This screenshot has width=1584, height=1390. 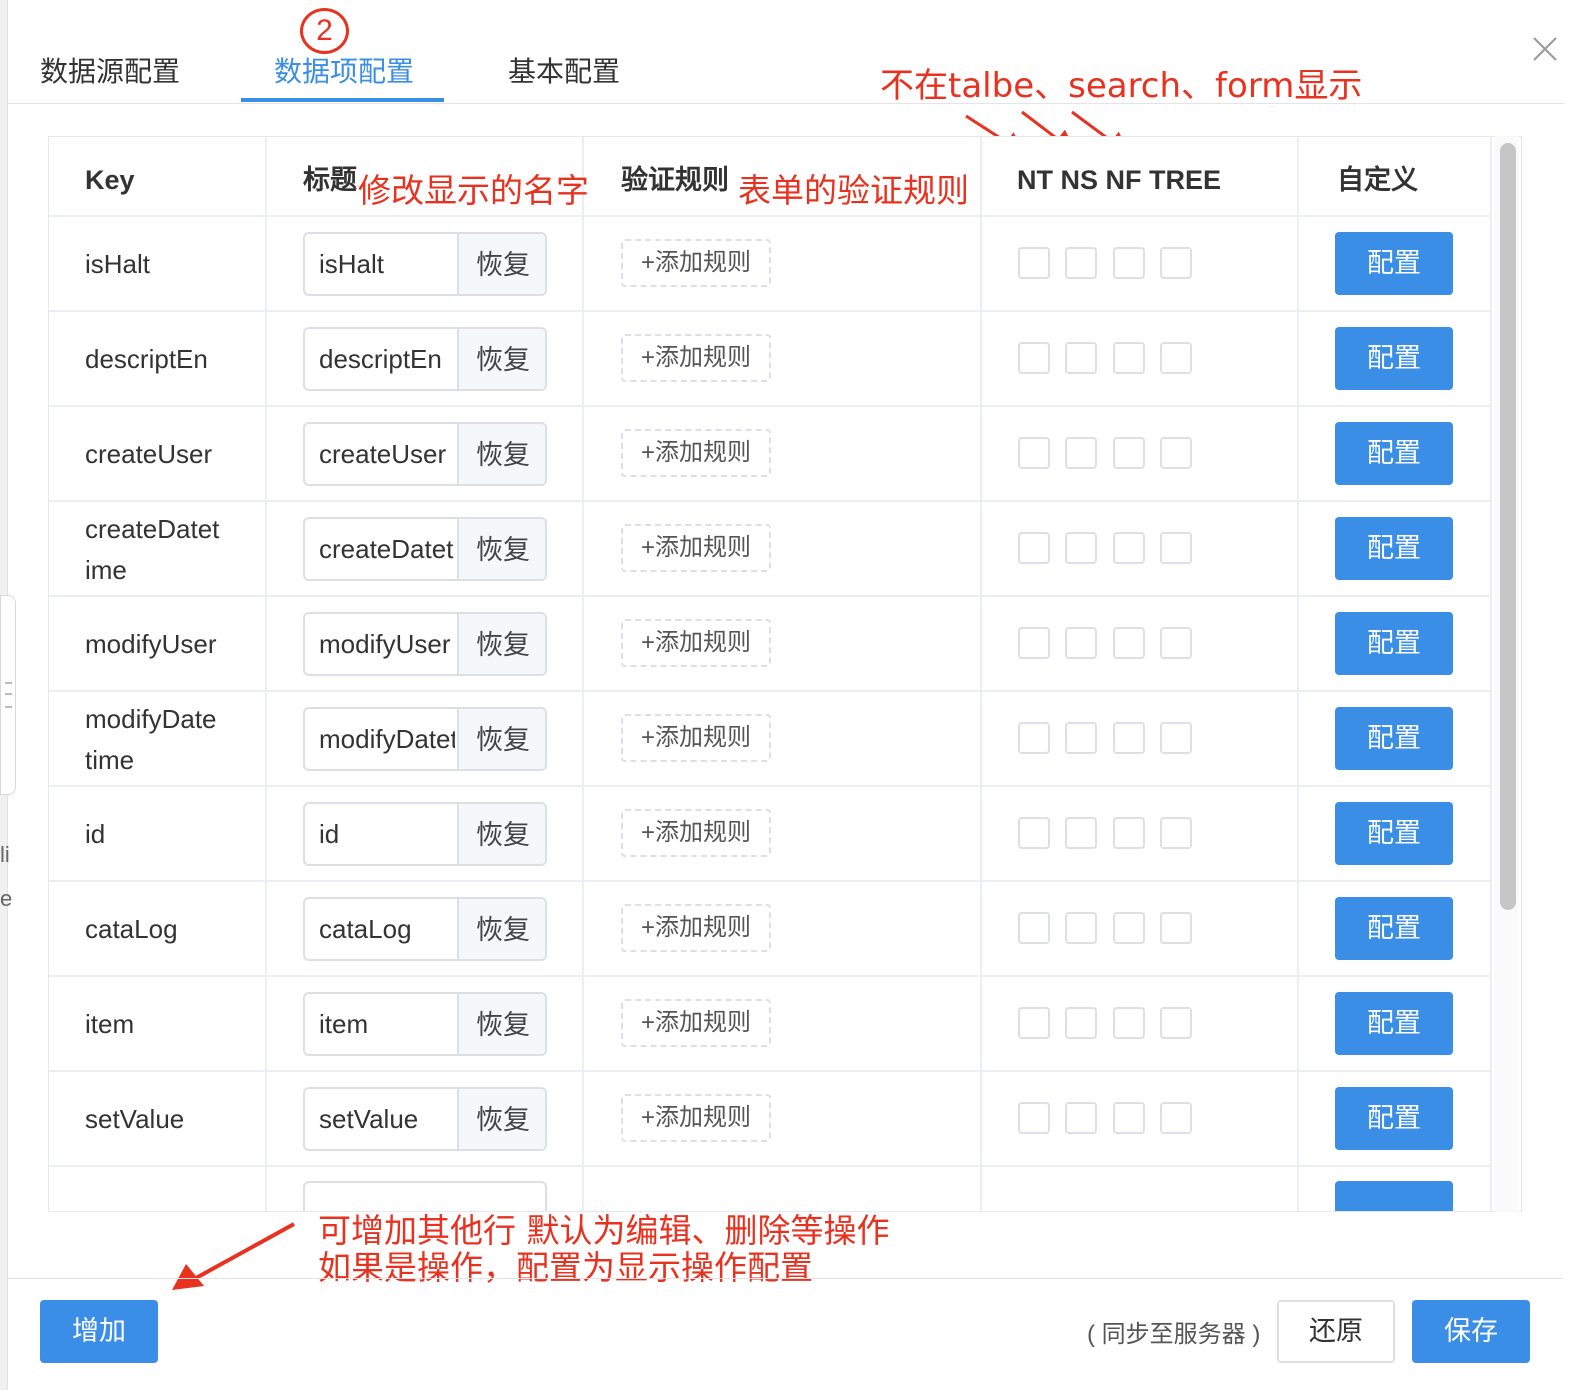 I want to click on title-input-value: modifyUser, so click(x=387, y=644).